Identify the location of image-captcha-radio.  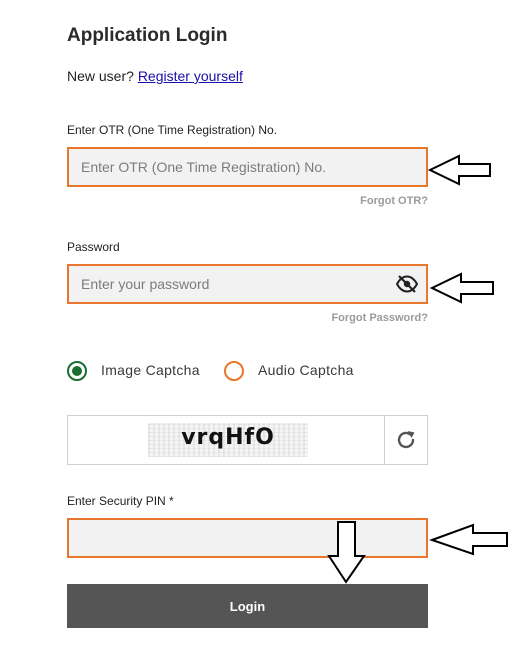
(77, 371).